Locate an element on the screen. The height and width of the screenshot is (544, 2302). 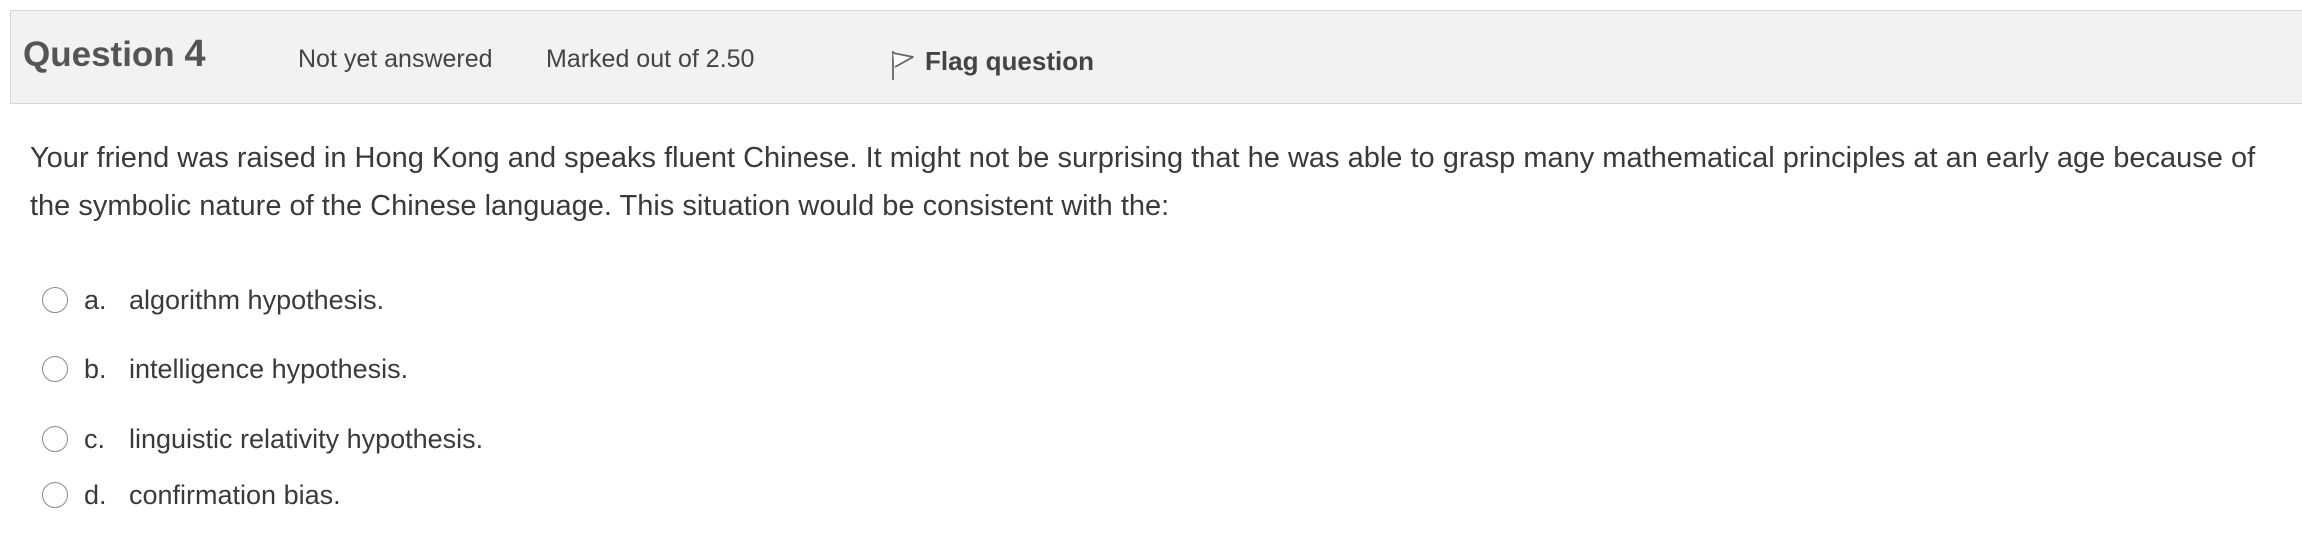
answer-option-b: b. intelligence hypothesis. is located at coordinates (225, 369).